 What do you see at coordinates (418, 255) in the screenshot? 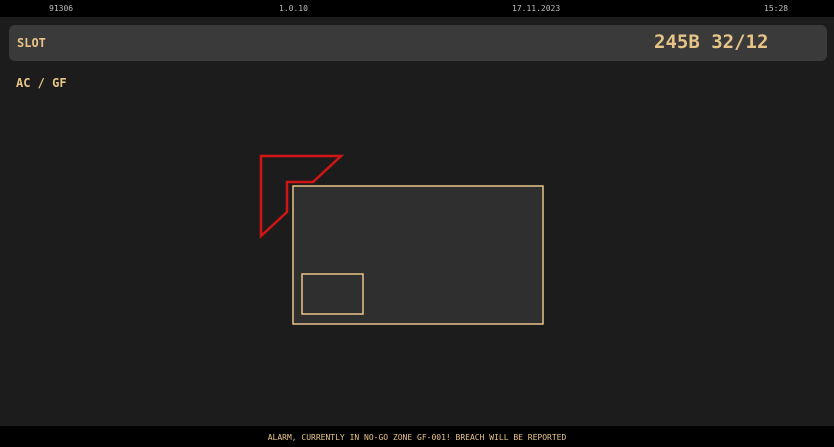
I see `vehicle-outline` at bounding box center [418, 255].